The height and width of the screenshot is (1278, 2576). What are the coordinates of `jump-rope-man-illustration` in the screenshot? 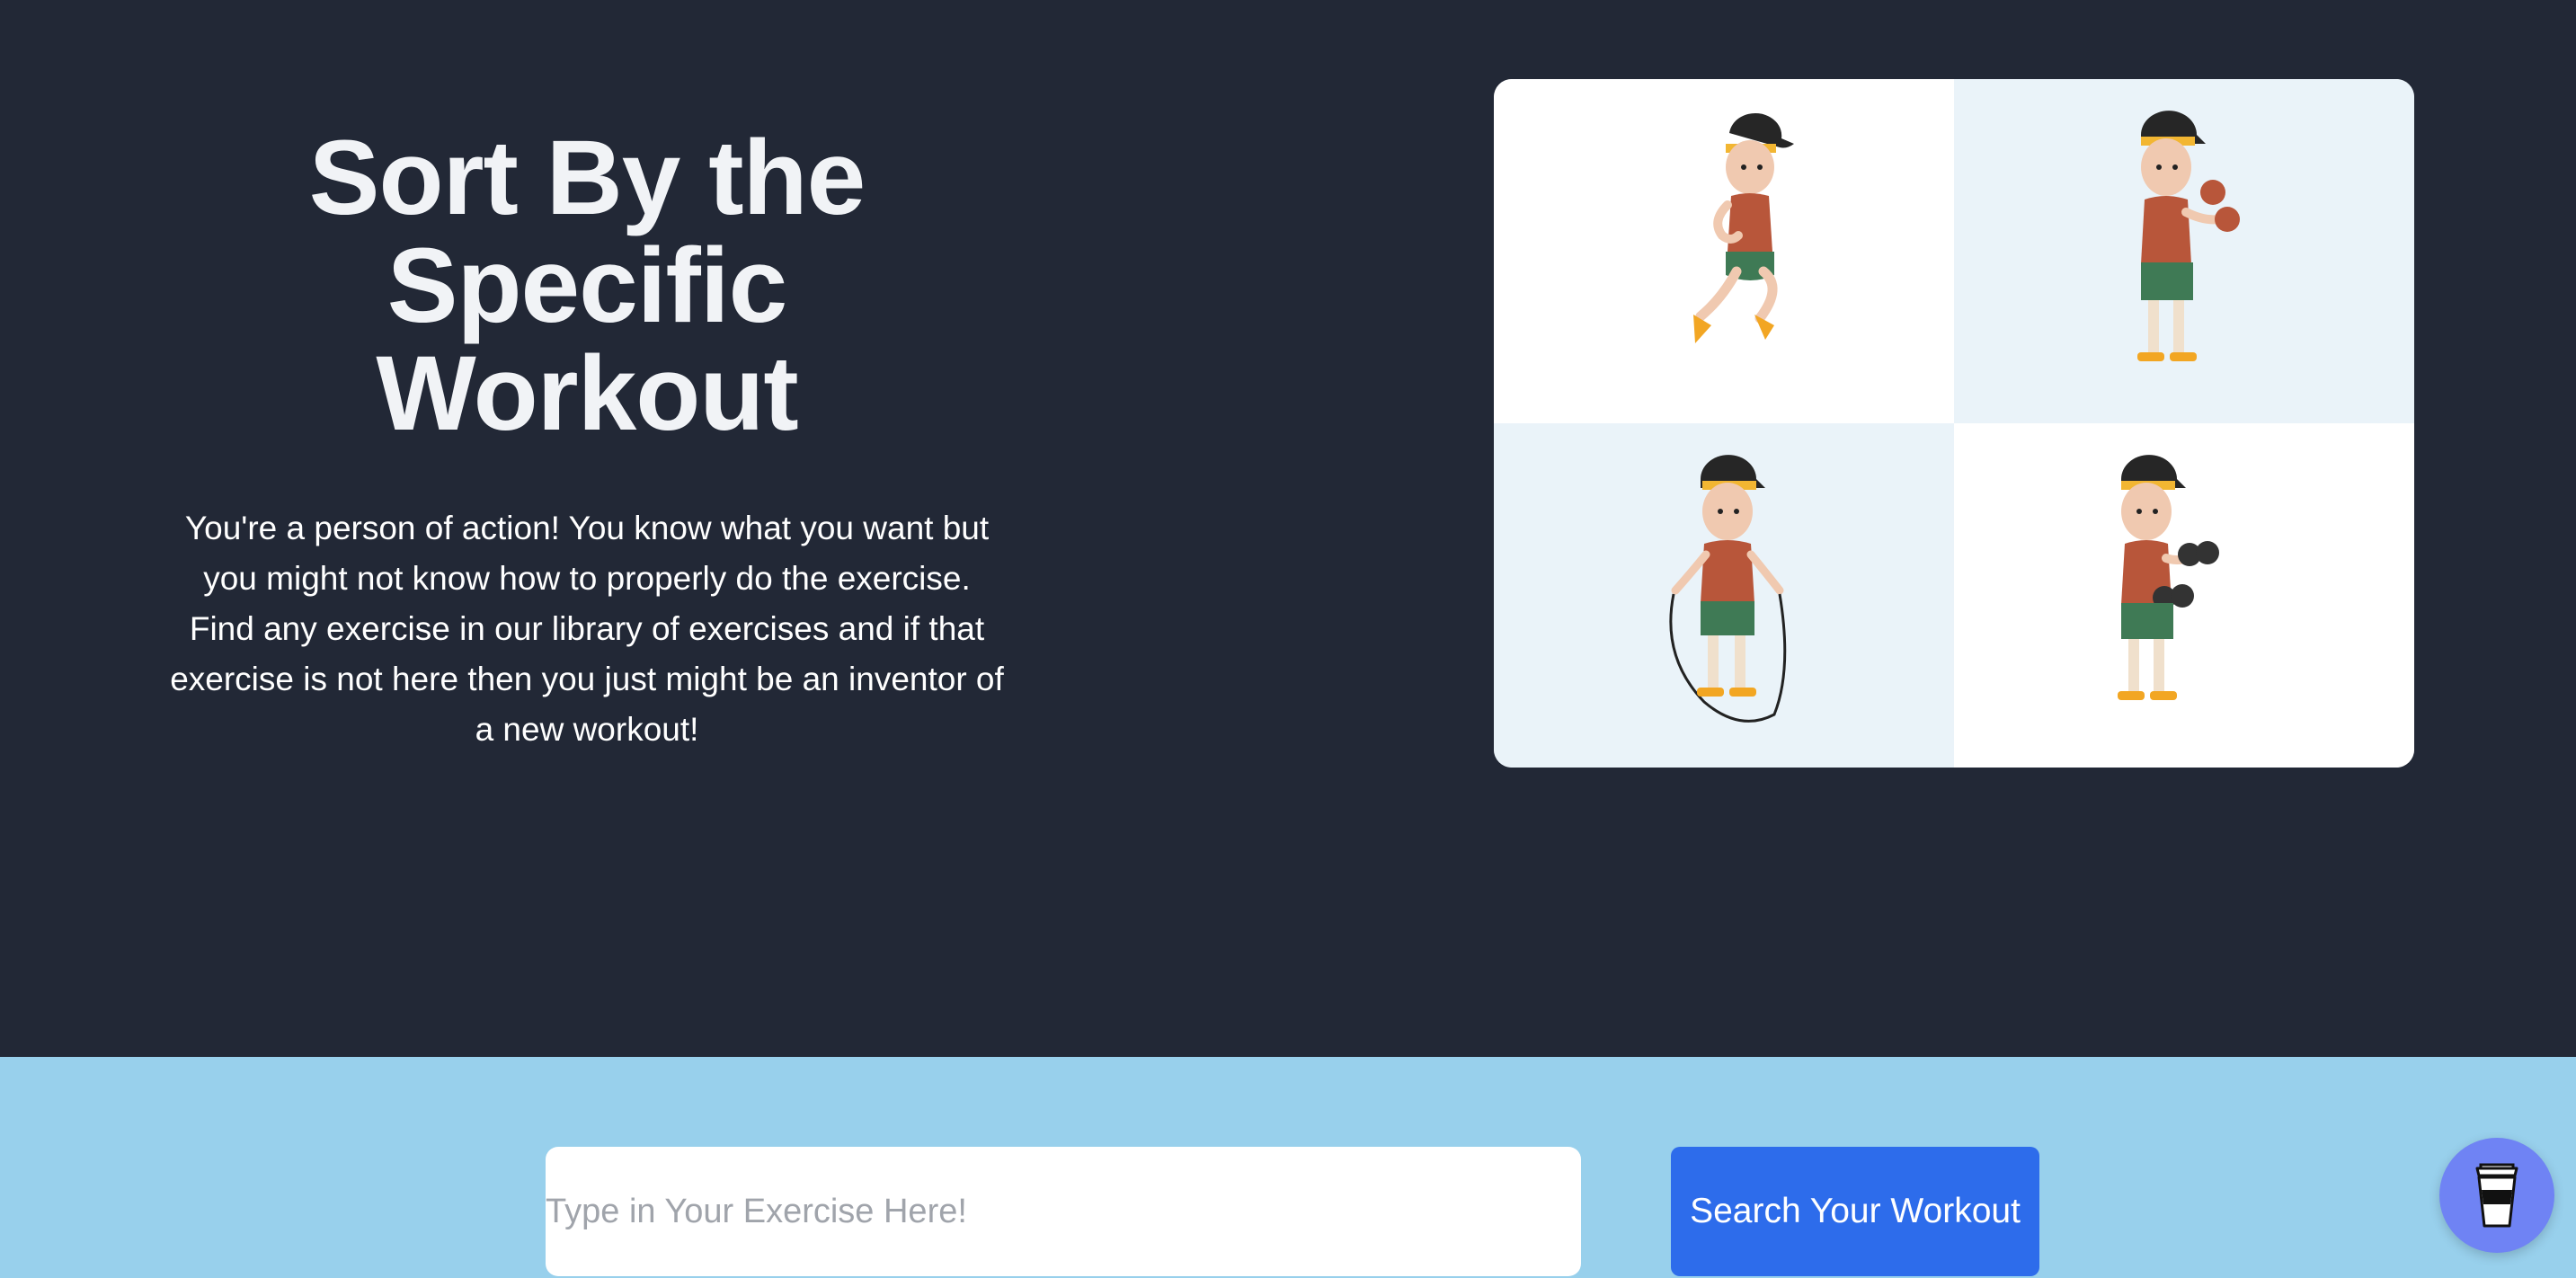 It's located at (1724, 596).